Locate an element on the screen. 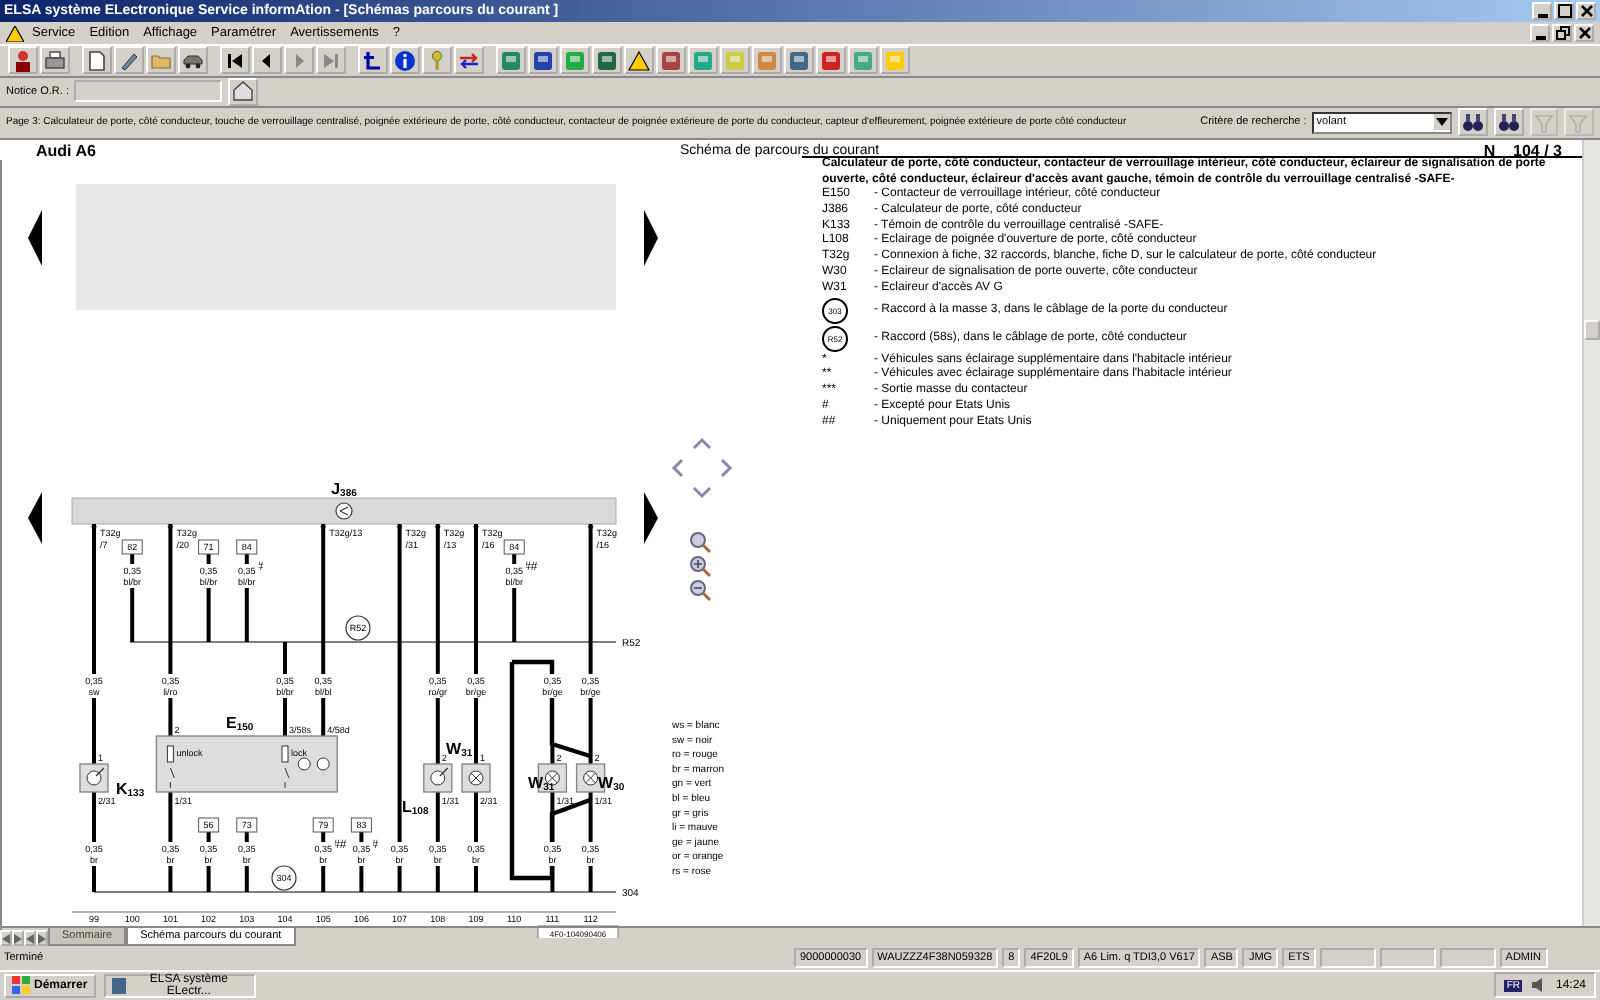 Image resolution: width=1600 pixels, height=1000 pixels. cursor-icon is located at coordinates (373, 60).